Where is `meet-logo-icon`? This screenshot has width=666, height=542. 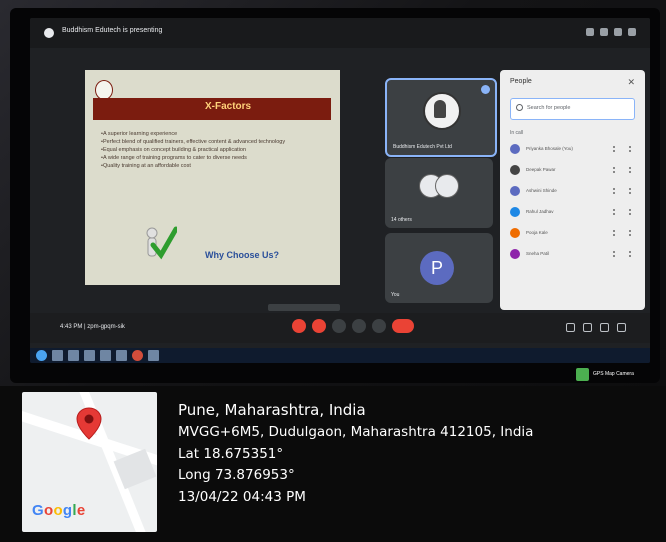
meet-logo-icon is located at coordinates (49, 33).